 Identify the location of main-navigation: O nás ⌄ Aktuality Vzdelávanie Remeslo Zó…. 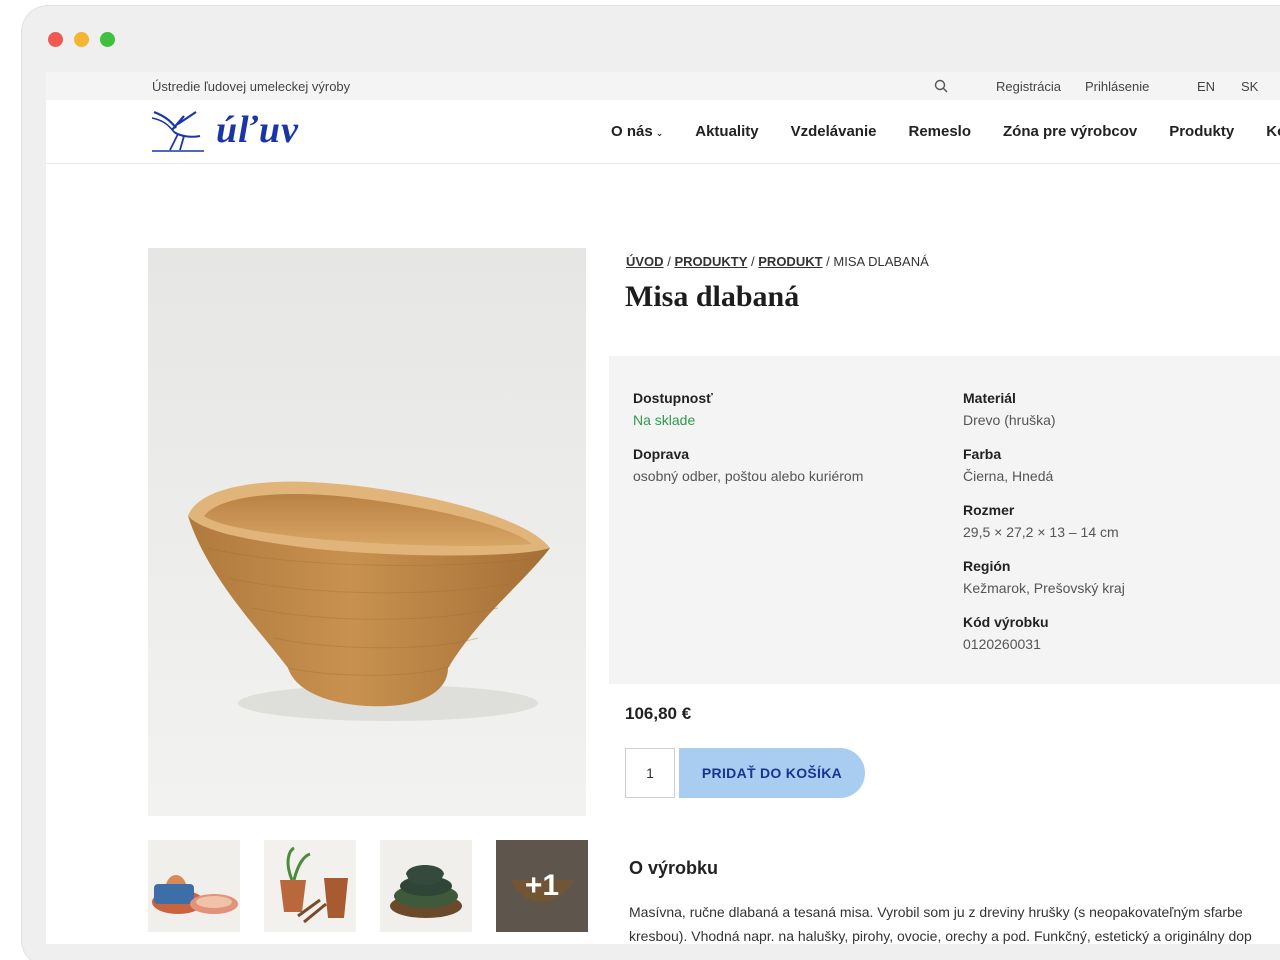
(945, 131).